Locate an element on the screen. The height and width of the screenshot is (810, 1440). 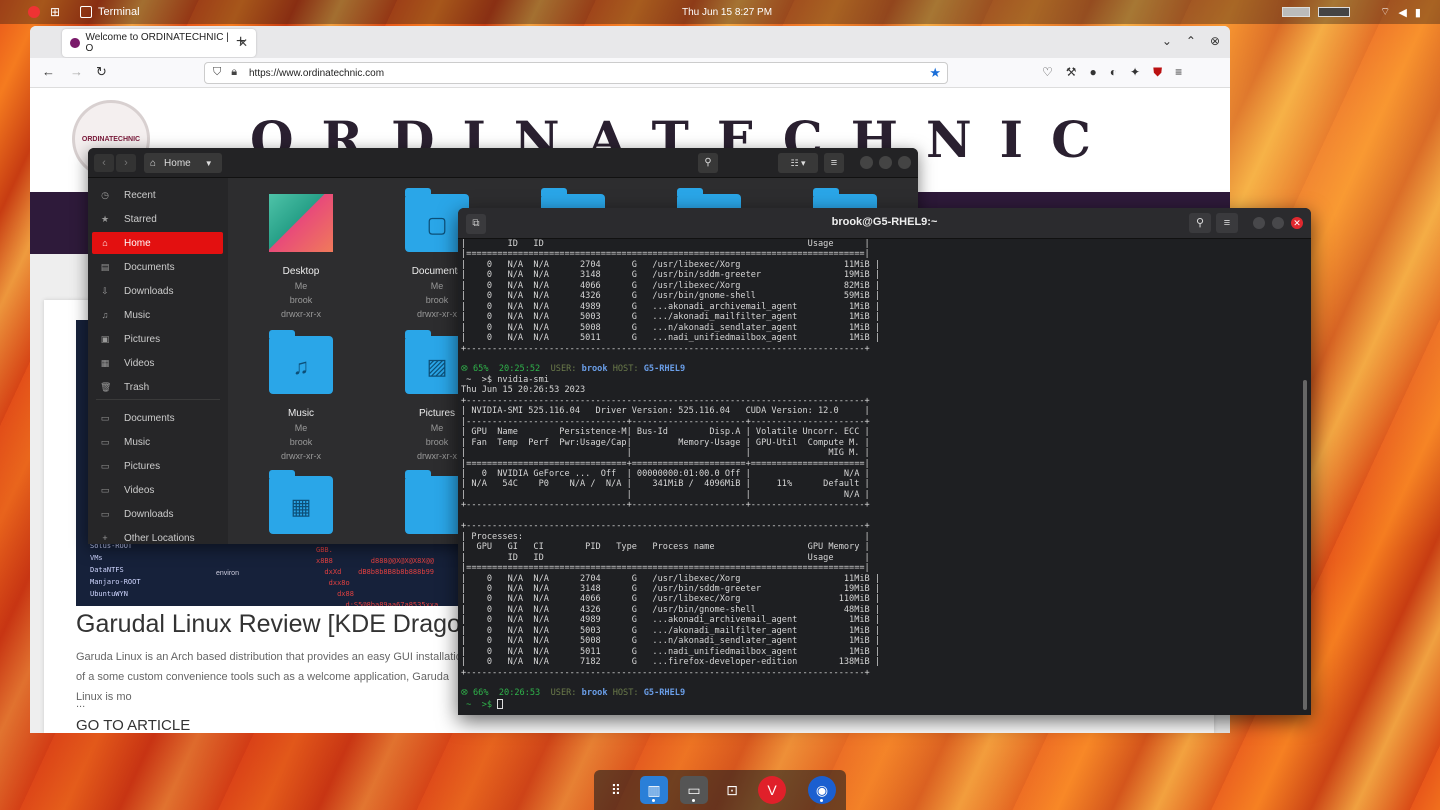
sidebar-item-downloads: ⇩ Downloads is located at coordinates (157, 291).